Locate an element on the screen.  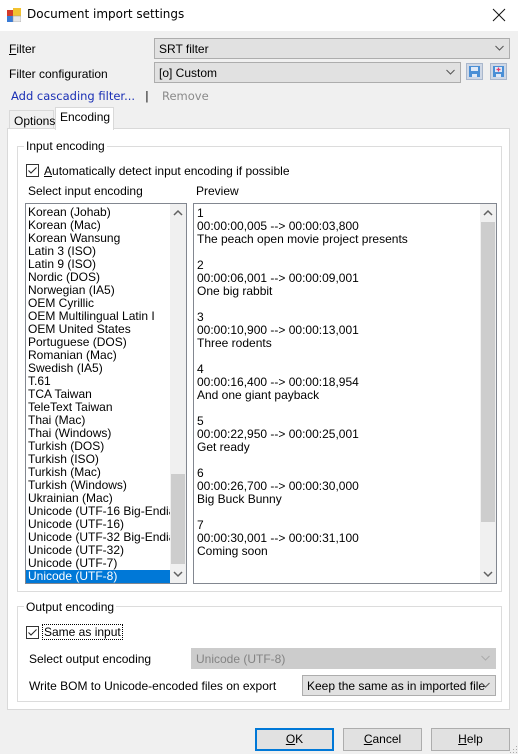
input-encoding-group-title: Input encoding is located at coordinates (65, 146).